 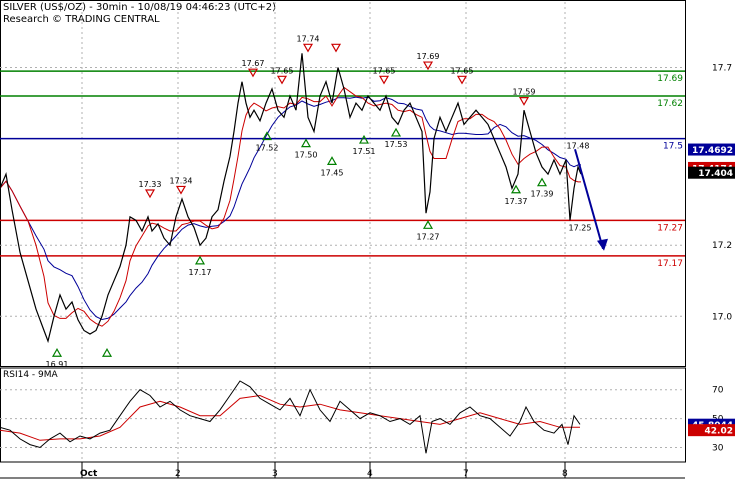 What do you see at coordinates (589, 199) in the screenshot?
I see `projection-arrow` at bounding box center [589, 199].